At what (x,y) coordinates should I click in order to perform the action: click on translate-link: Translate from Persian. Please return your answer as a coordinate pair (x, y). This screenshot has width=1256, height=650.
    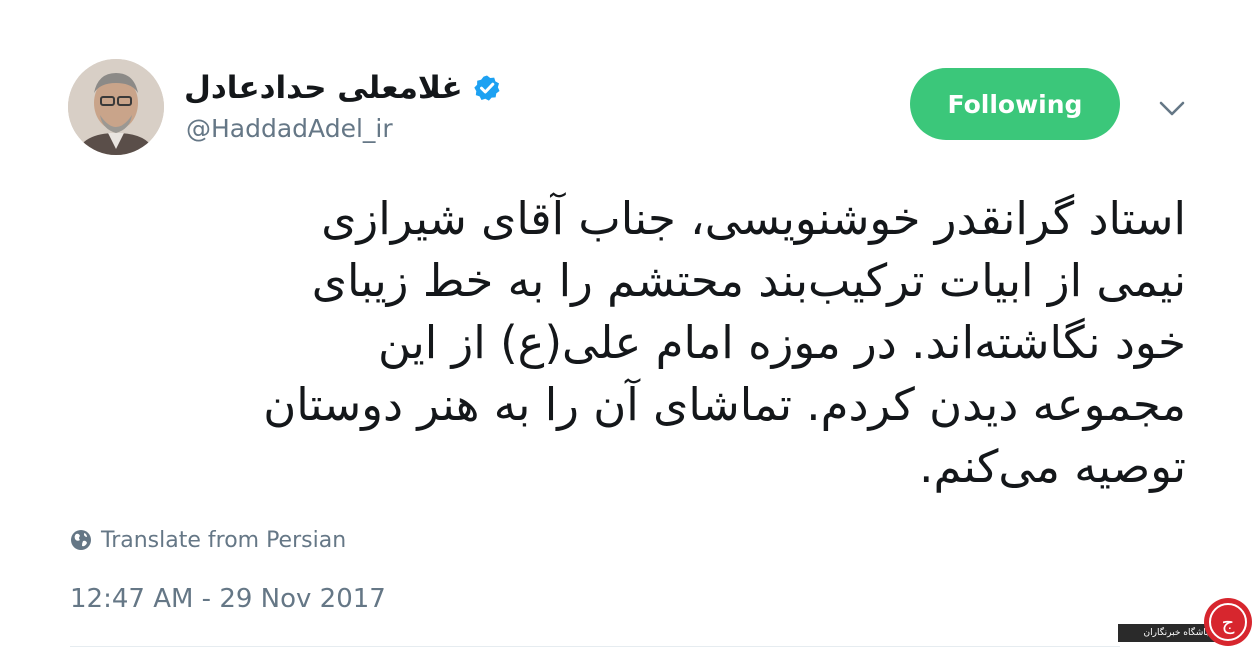
    Looking at the image, I should click on (208, 540).